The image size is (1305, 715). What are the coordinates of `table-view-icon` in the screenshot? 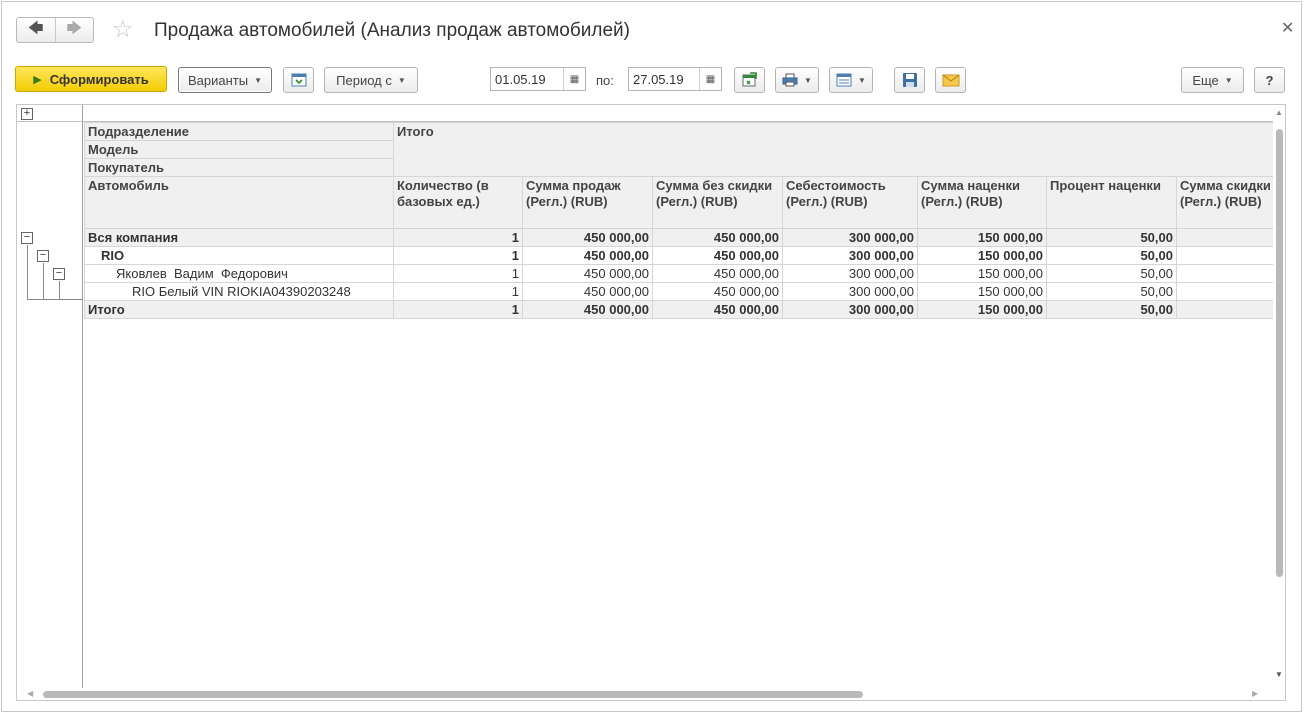 It's located at (844, 80).